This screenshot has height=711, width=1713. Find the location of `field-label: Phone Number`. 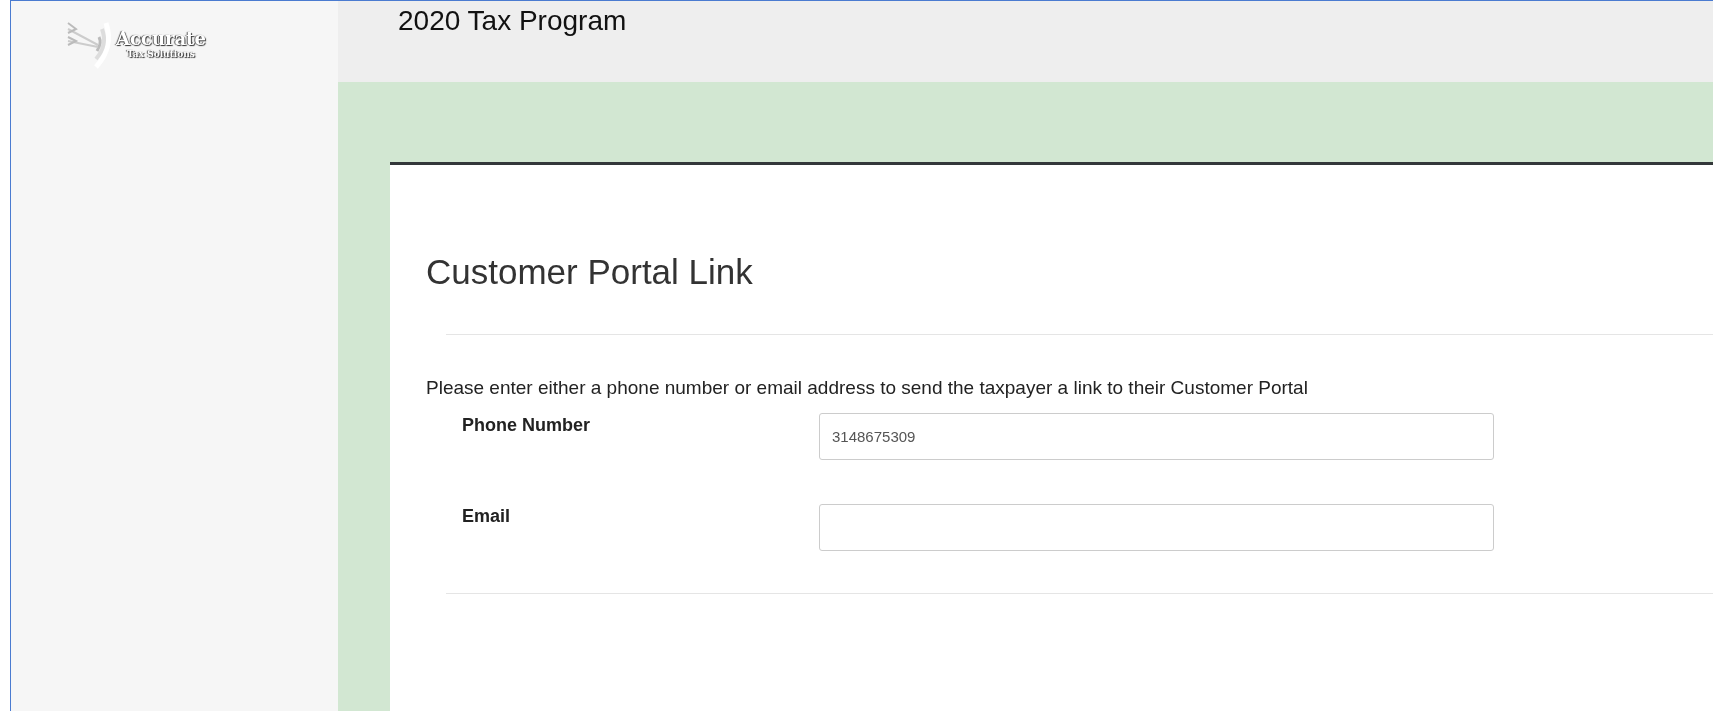

field-label: Phone Number is located at coordinates (526, 425).